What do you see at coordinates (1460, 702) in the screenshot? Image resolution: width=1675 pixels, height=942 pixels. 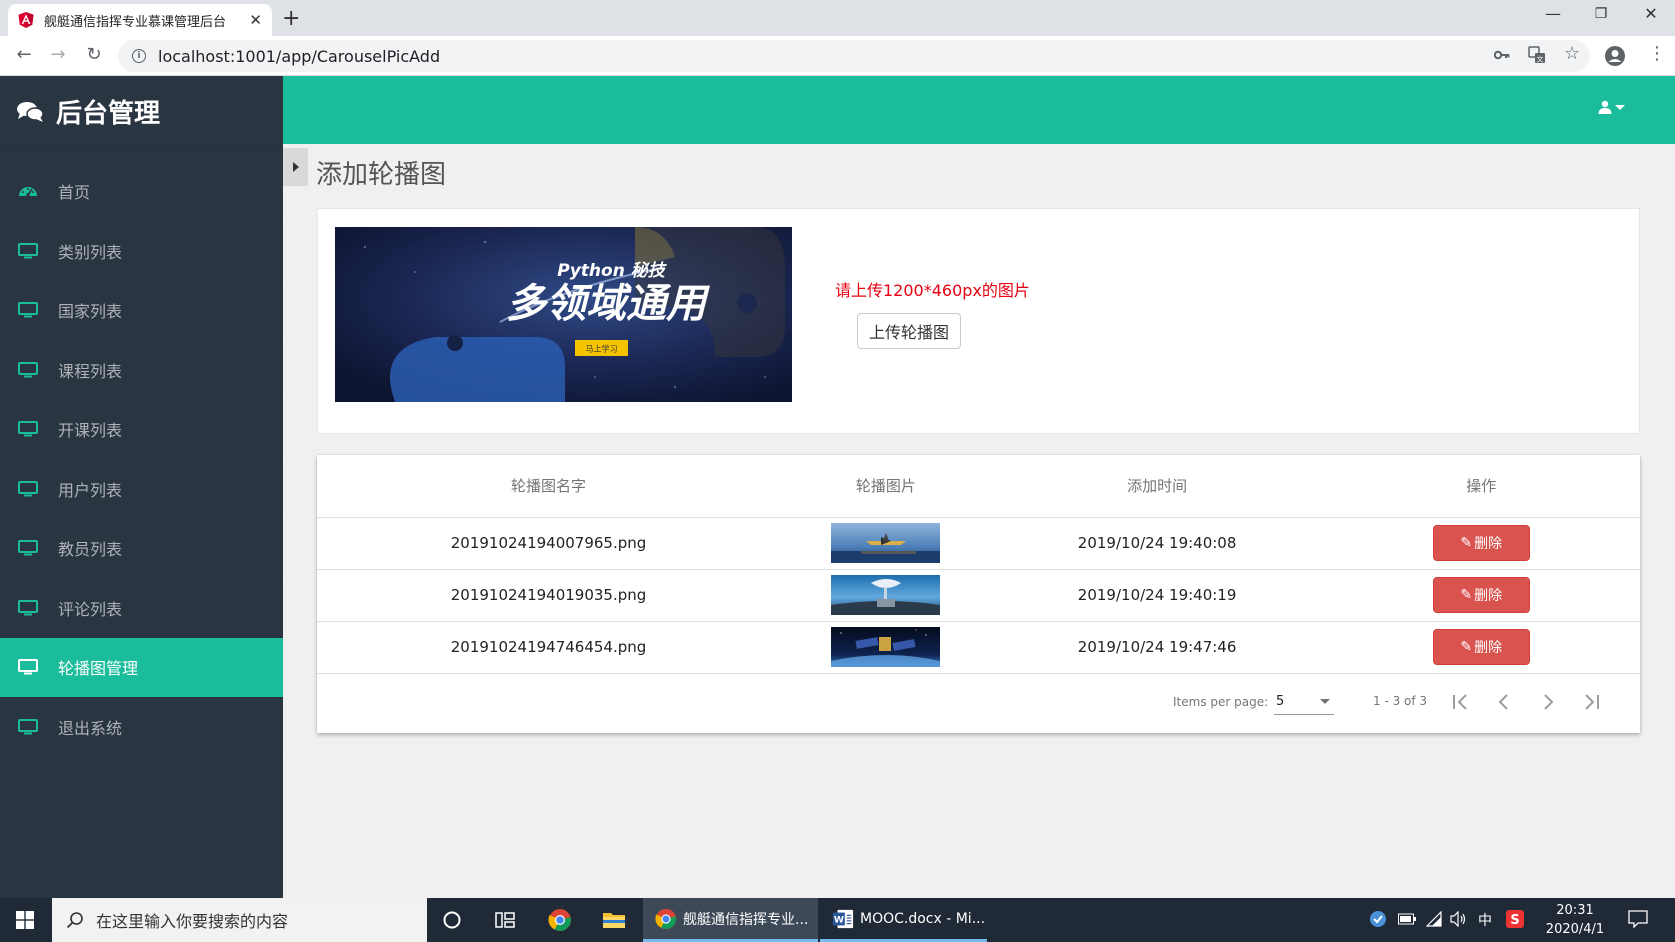 I see `first-page-icon` at bounding box center [1460, 702].